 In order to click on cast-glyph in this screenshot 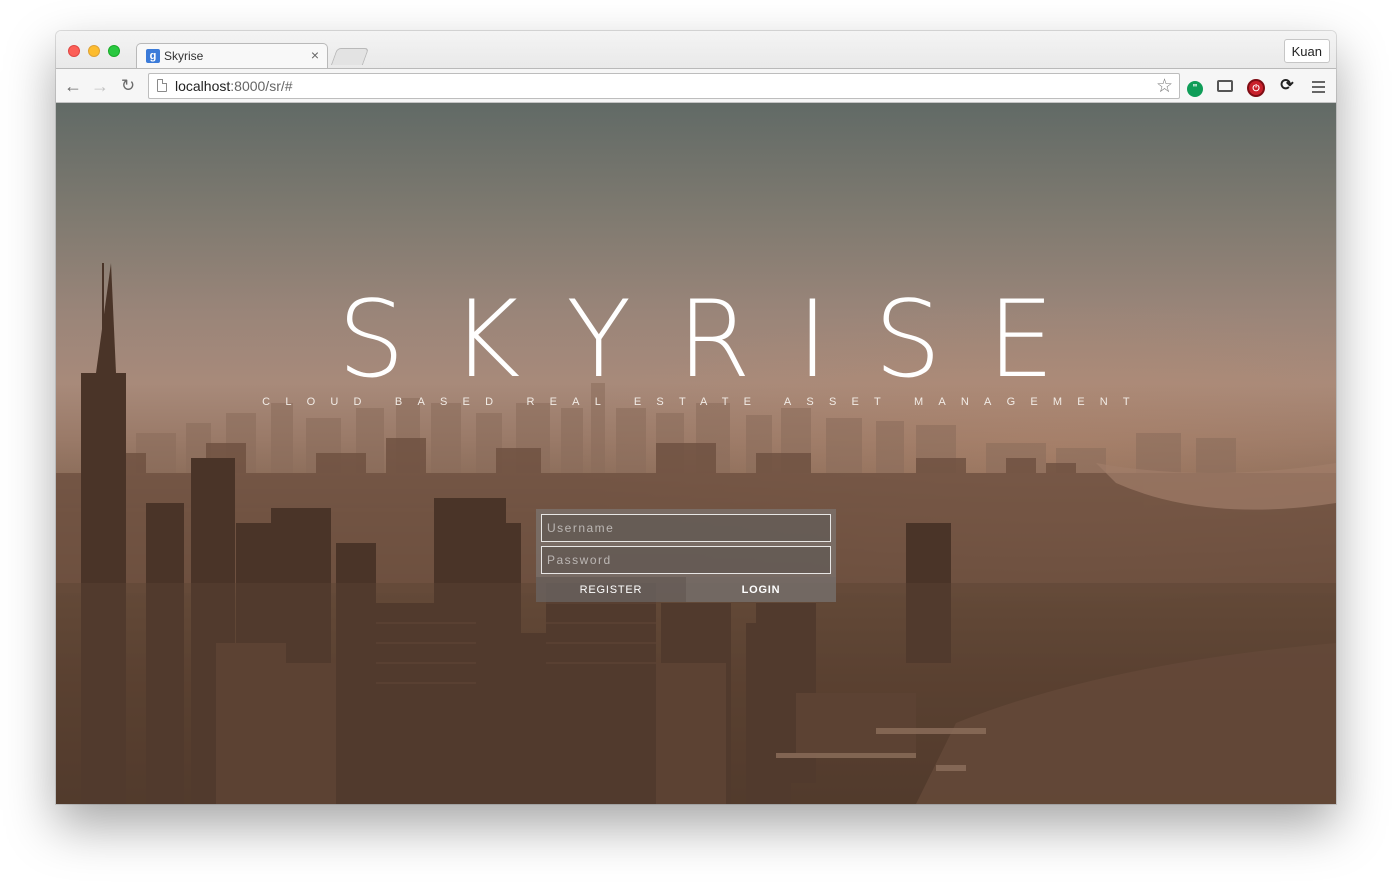, I will do `click(1225, 86)`.